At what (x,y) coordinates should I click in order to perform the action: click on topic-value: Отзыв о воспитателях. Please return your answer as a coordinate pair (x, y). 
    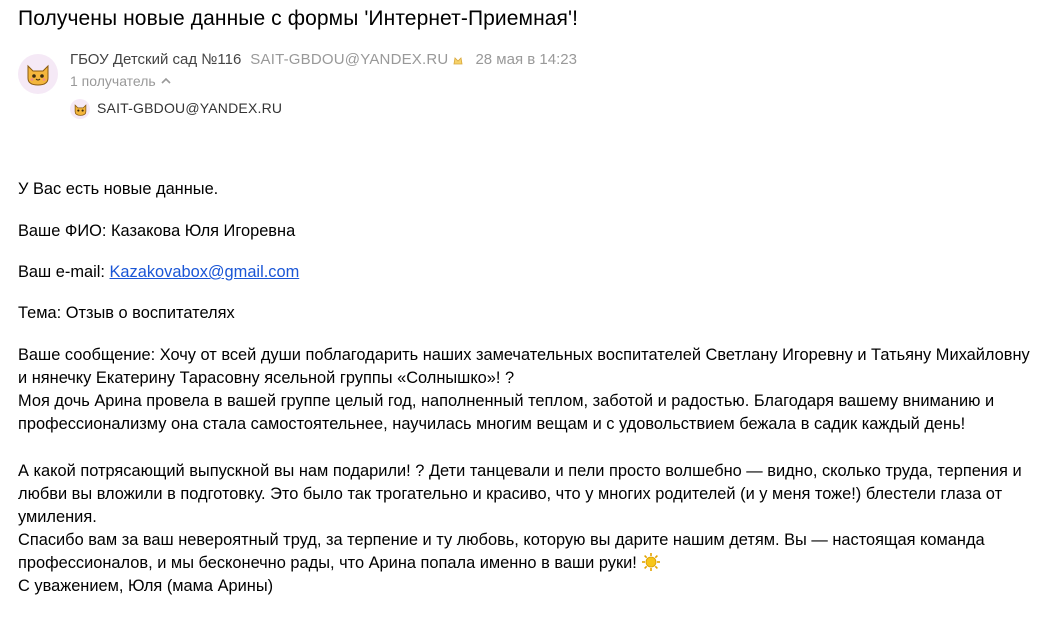
    Looking at the image, I should click on (150, 313).